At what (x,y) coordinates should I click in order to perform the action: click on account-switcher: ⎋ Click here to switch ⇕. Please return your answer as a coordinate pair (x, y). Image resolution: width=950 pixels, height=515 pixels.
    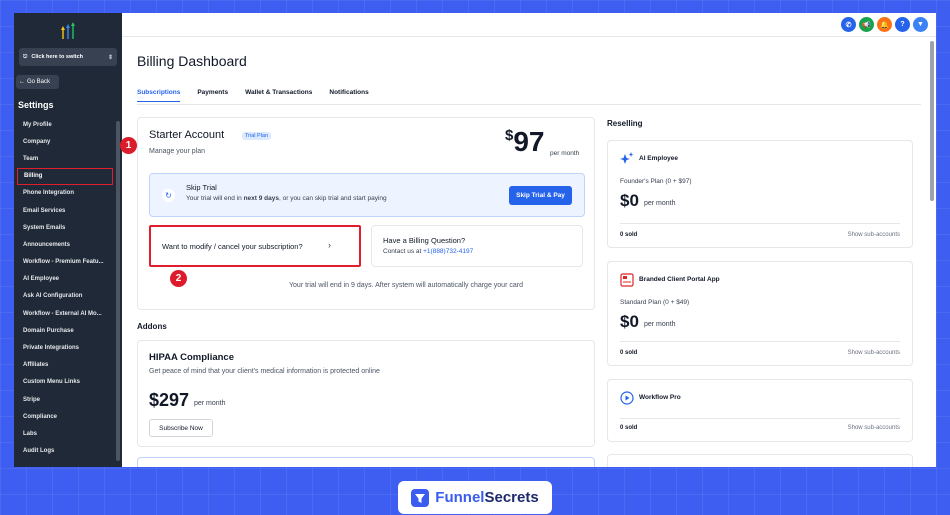
    Looking at the image, I should click on (68, 57).